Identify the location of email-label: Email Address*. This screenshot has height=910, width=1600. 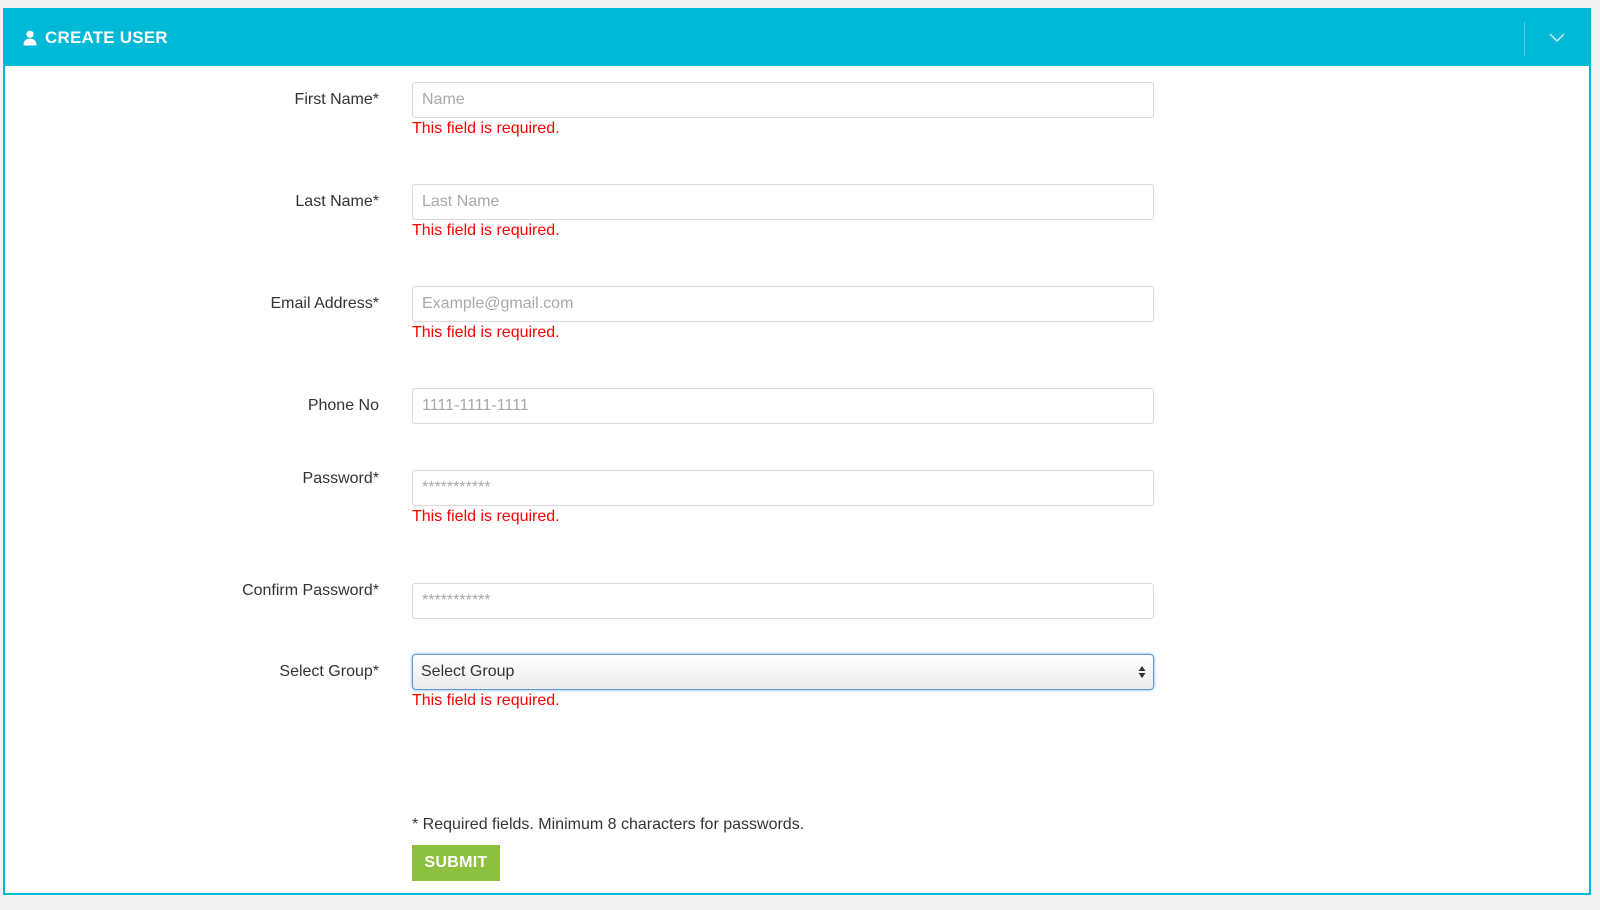
(325, 303).